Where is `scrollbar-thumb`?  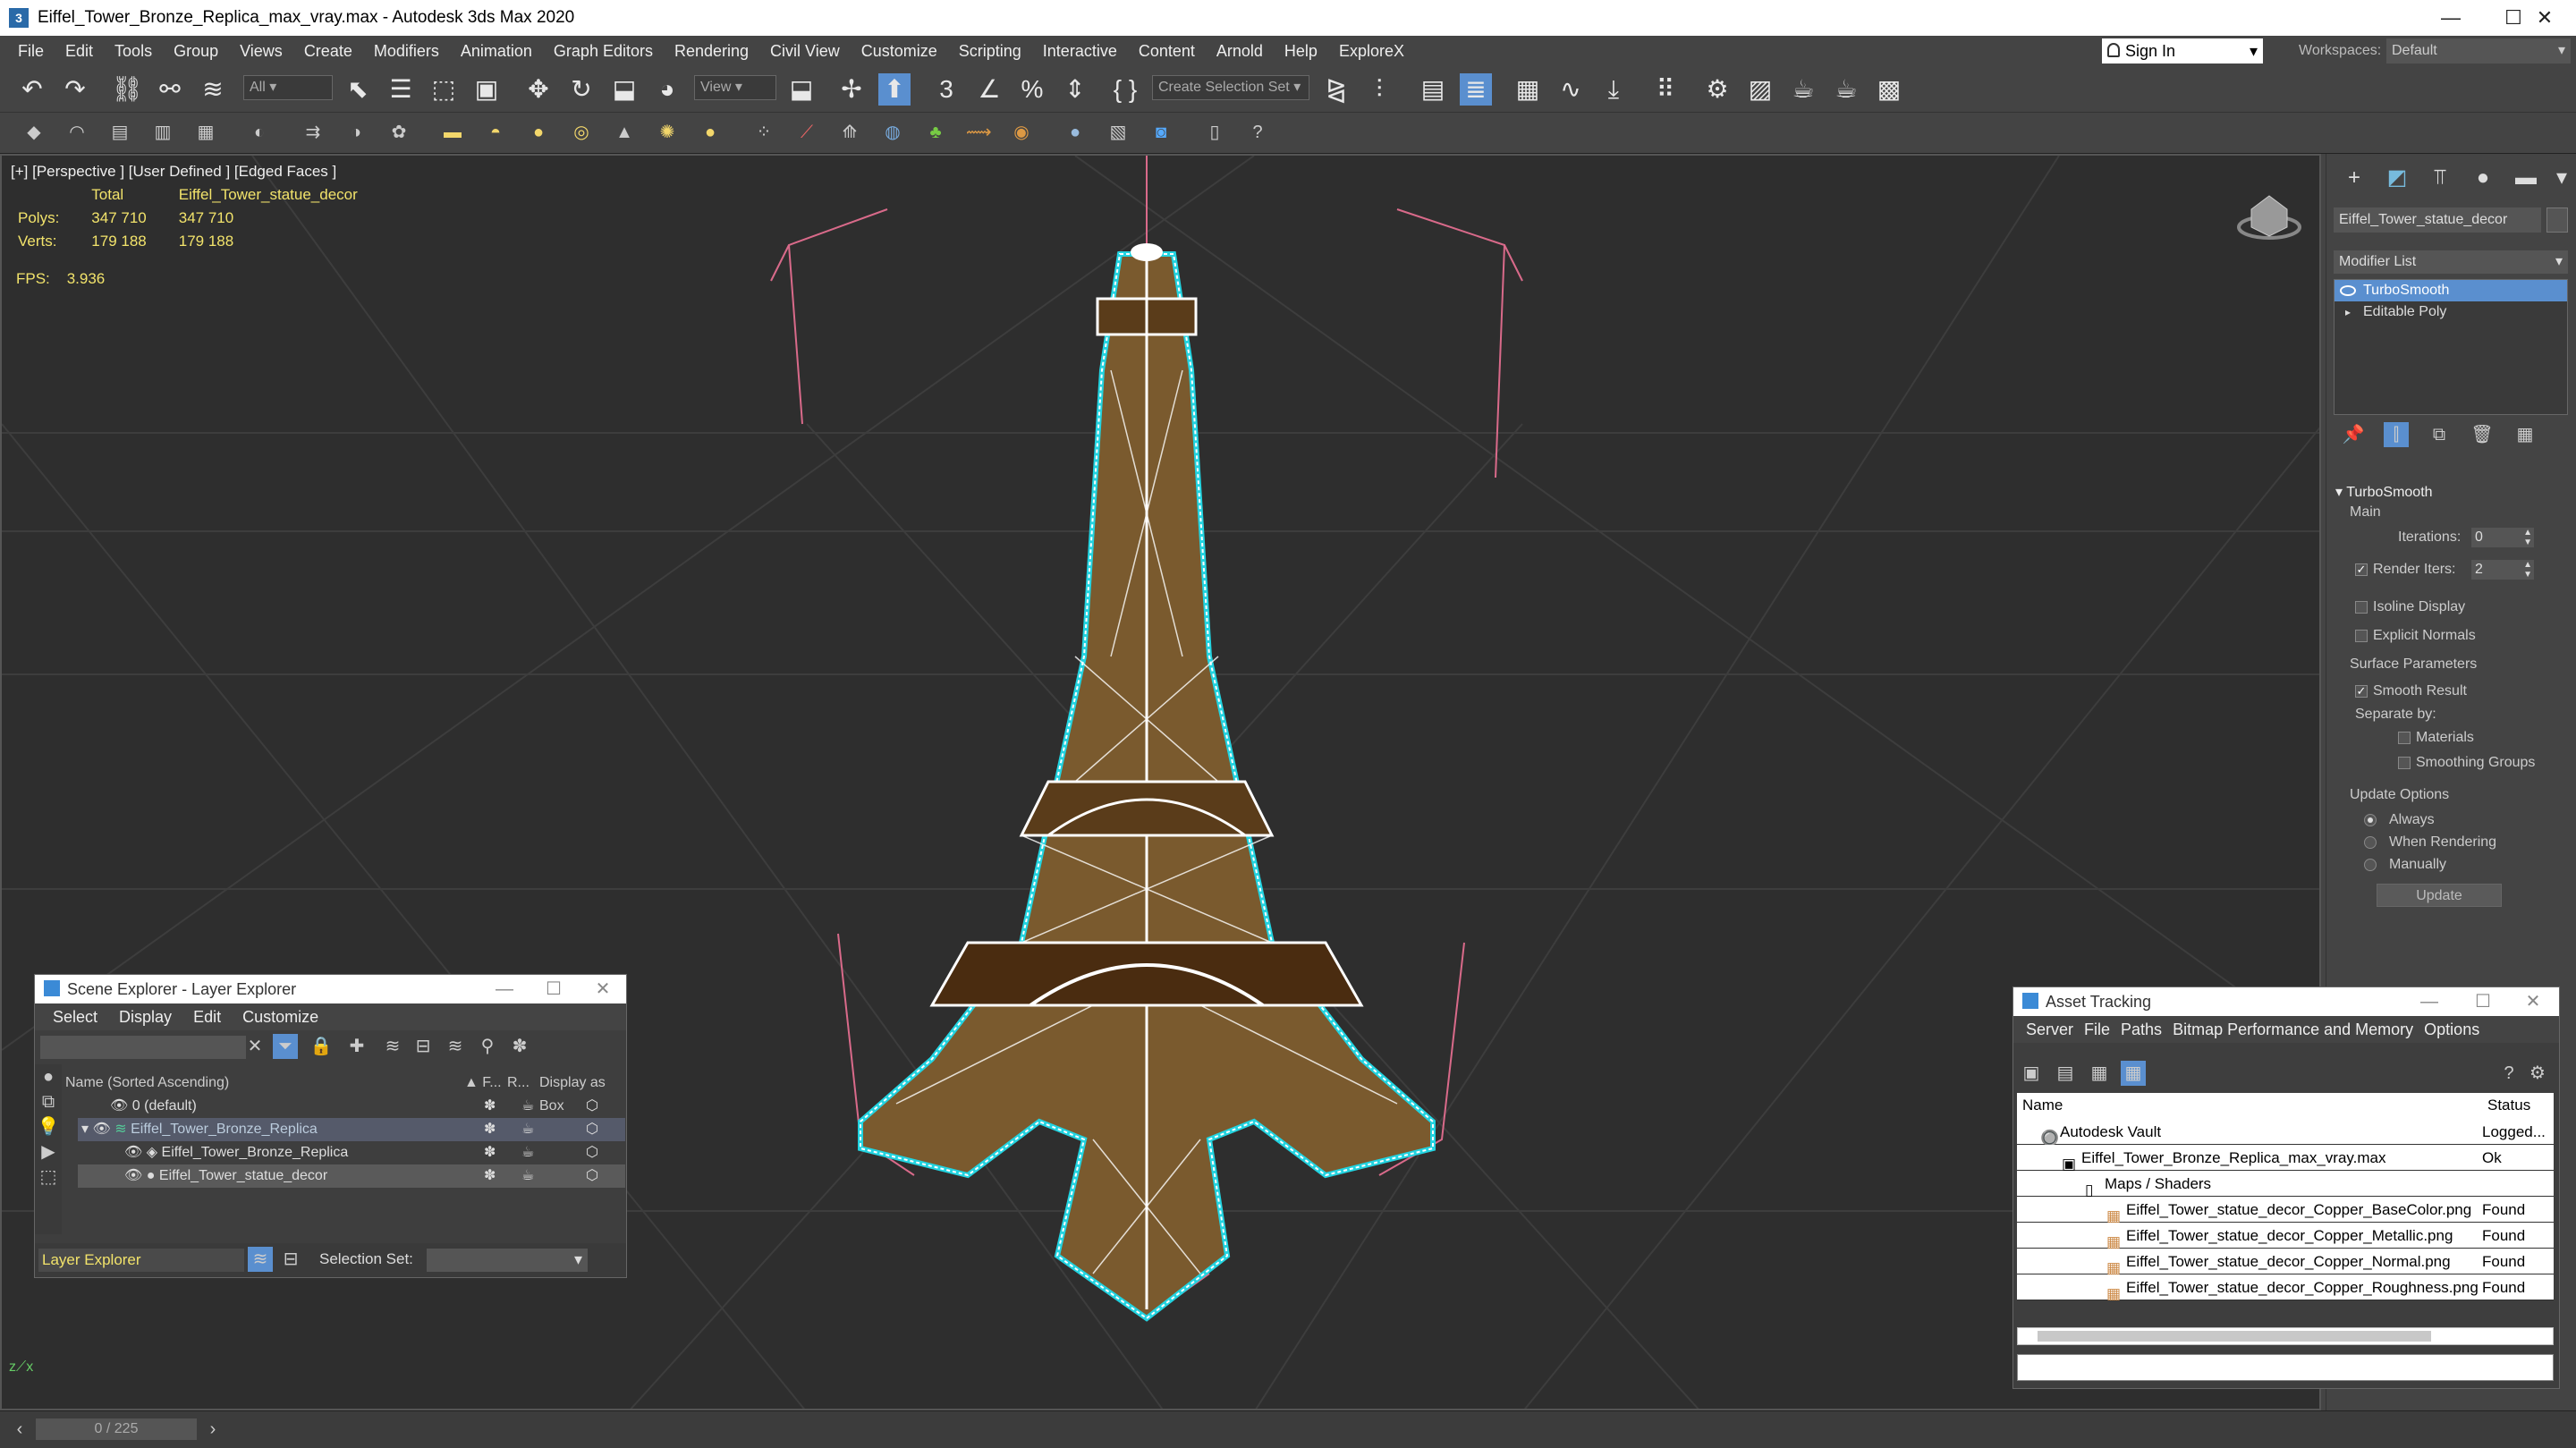 scrollbar-thumb is located at coordinates (2234, 1336).